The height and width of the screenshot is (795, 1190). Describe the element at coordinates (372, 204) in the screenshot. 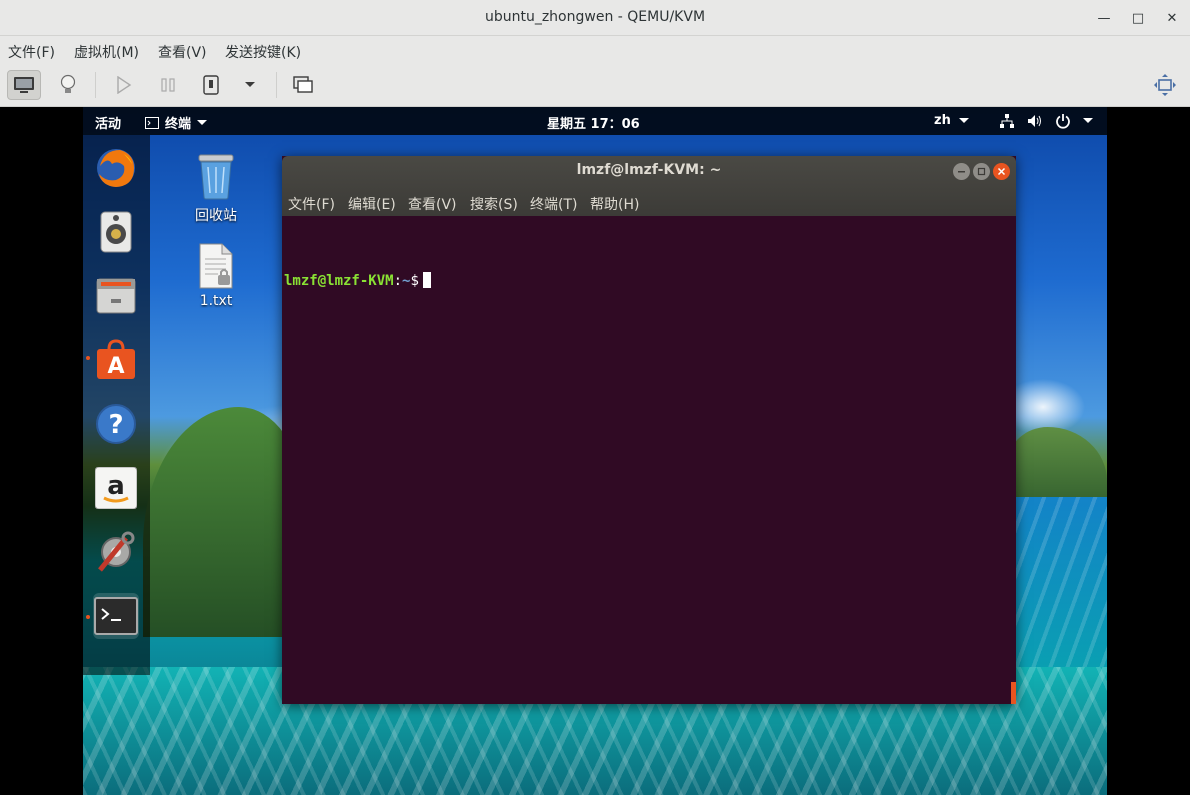

I see `terminal-menu-edit: 编辑(E)` at that location.